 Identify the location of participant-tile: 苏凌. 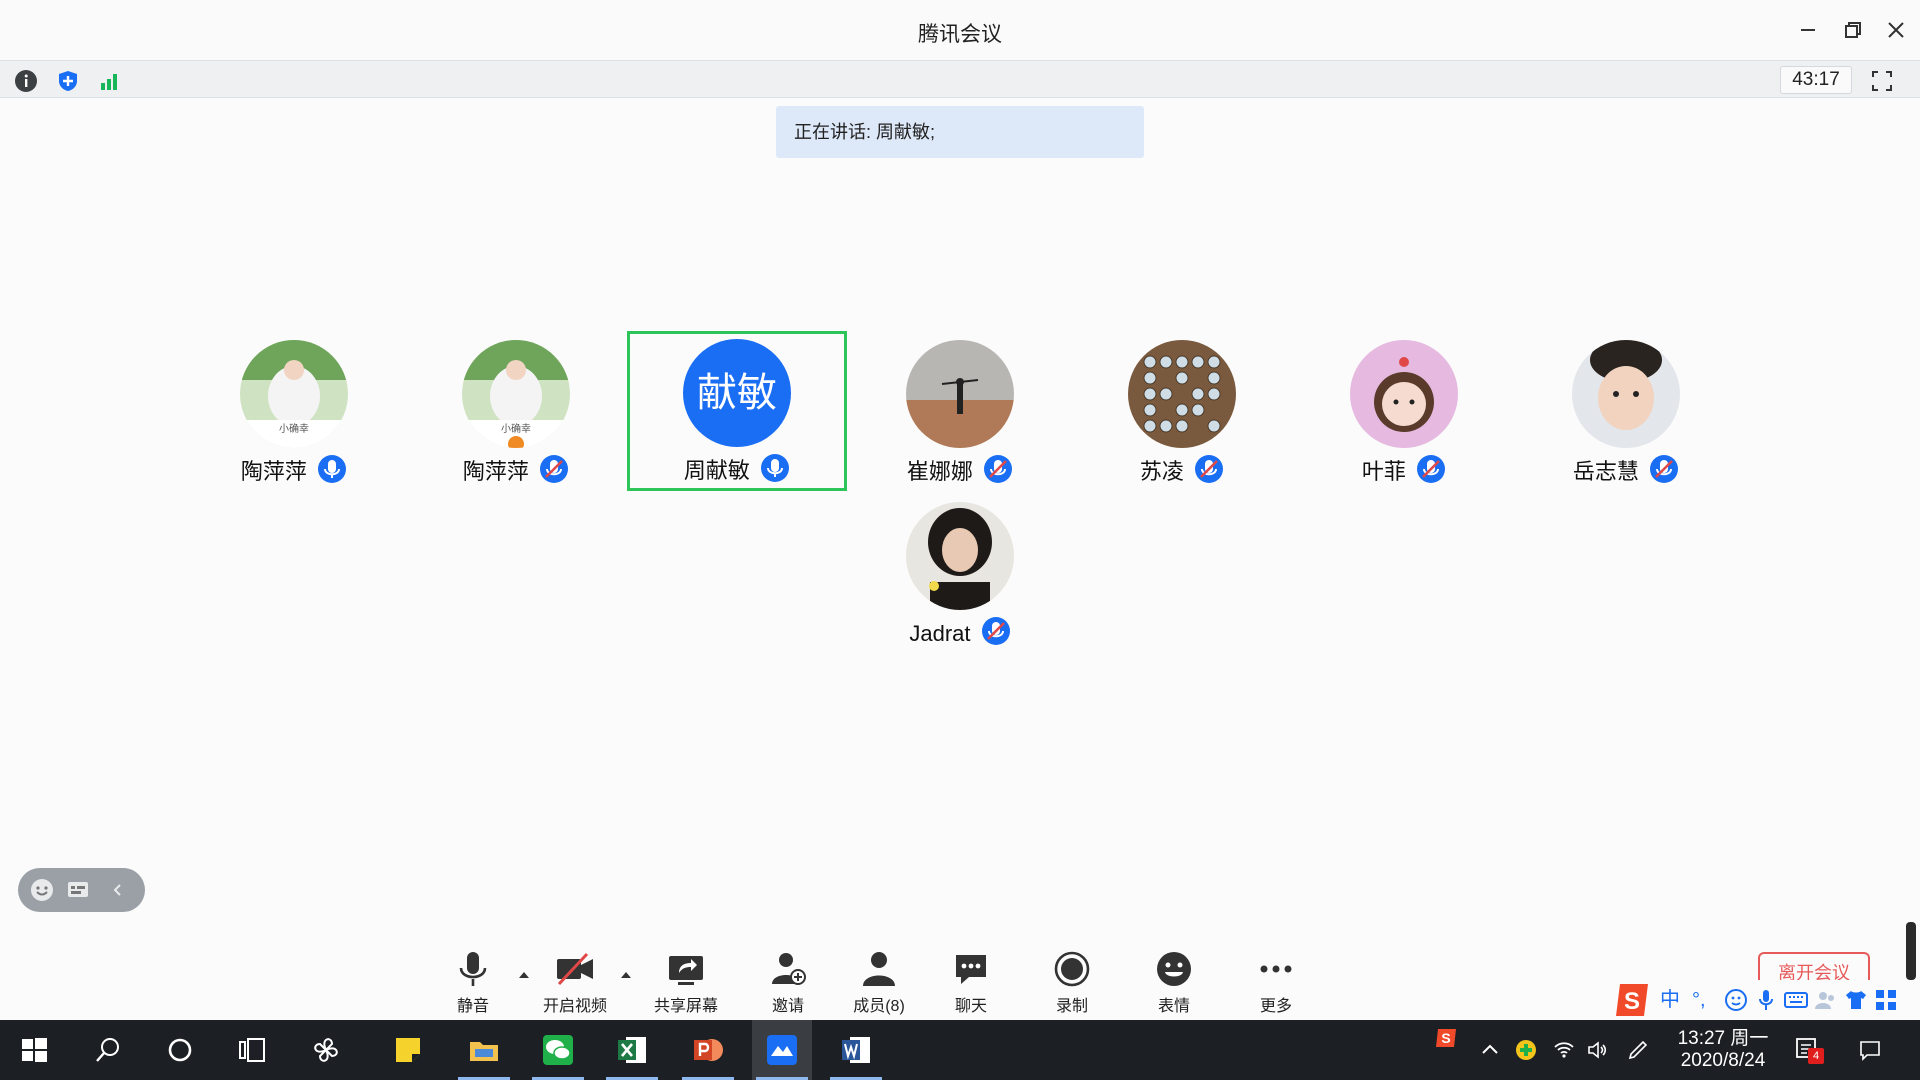
(1182, 412).